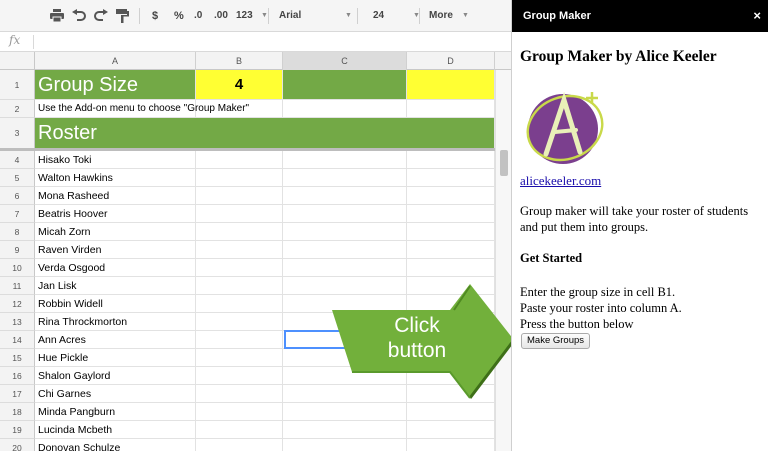  Describe the element at coordinates (57, 16) in the screenshot. I see `print-icon` at that location.